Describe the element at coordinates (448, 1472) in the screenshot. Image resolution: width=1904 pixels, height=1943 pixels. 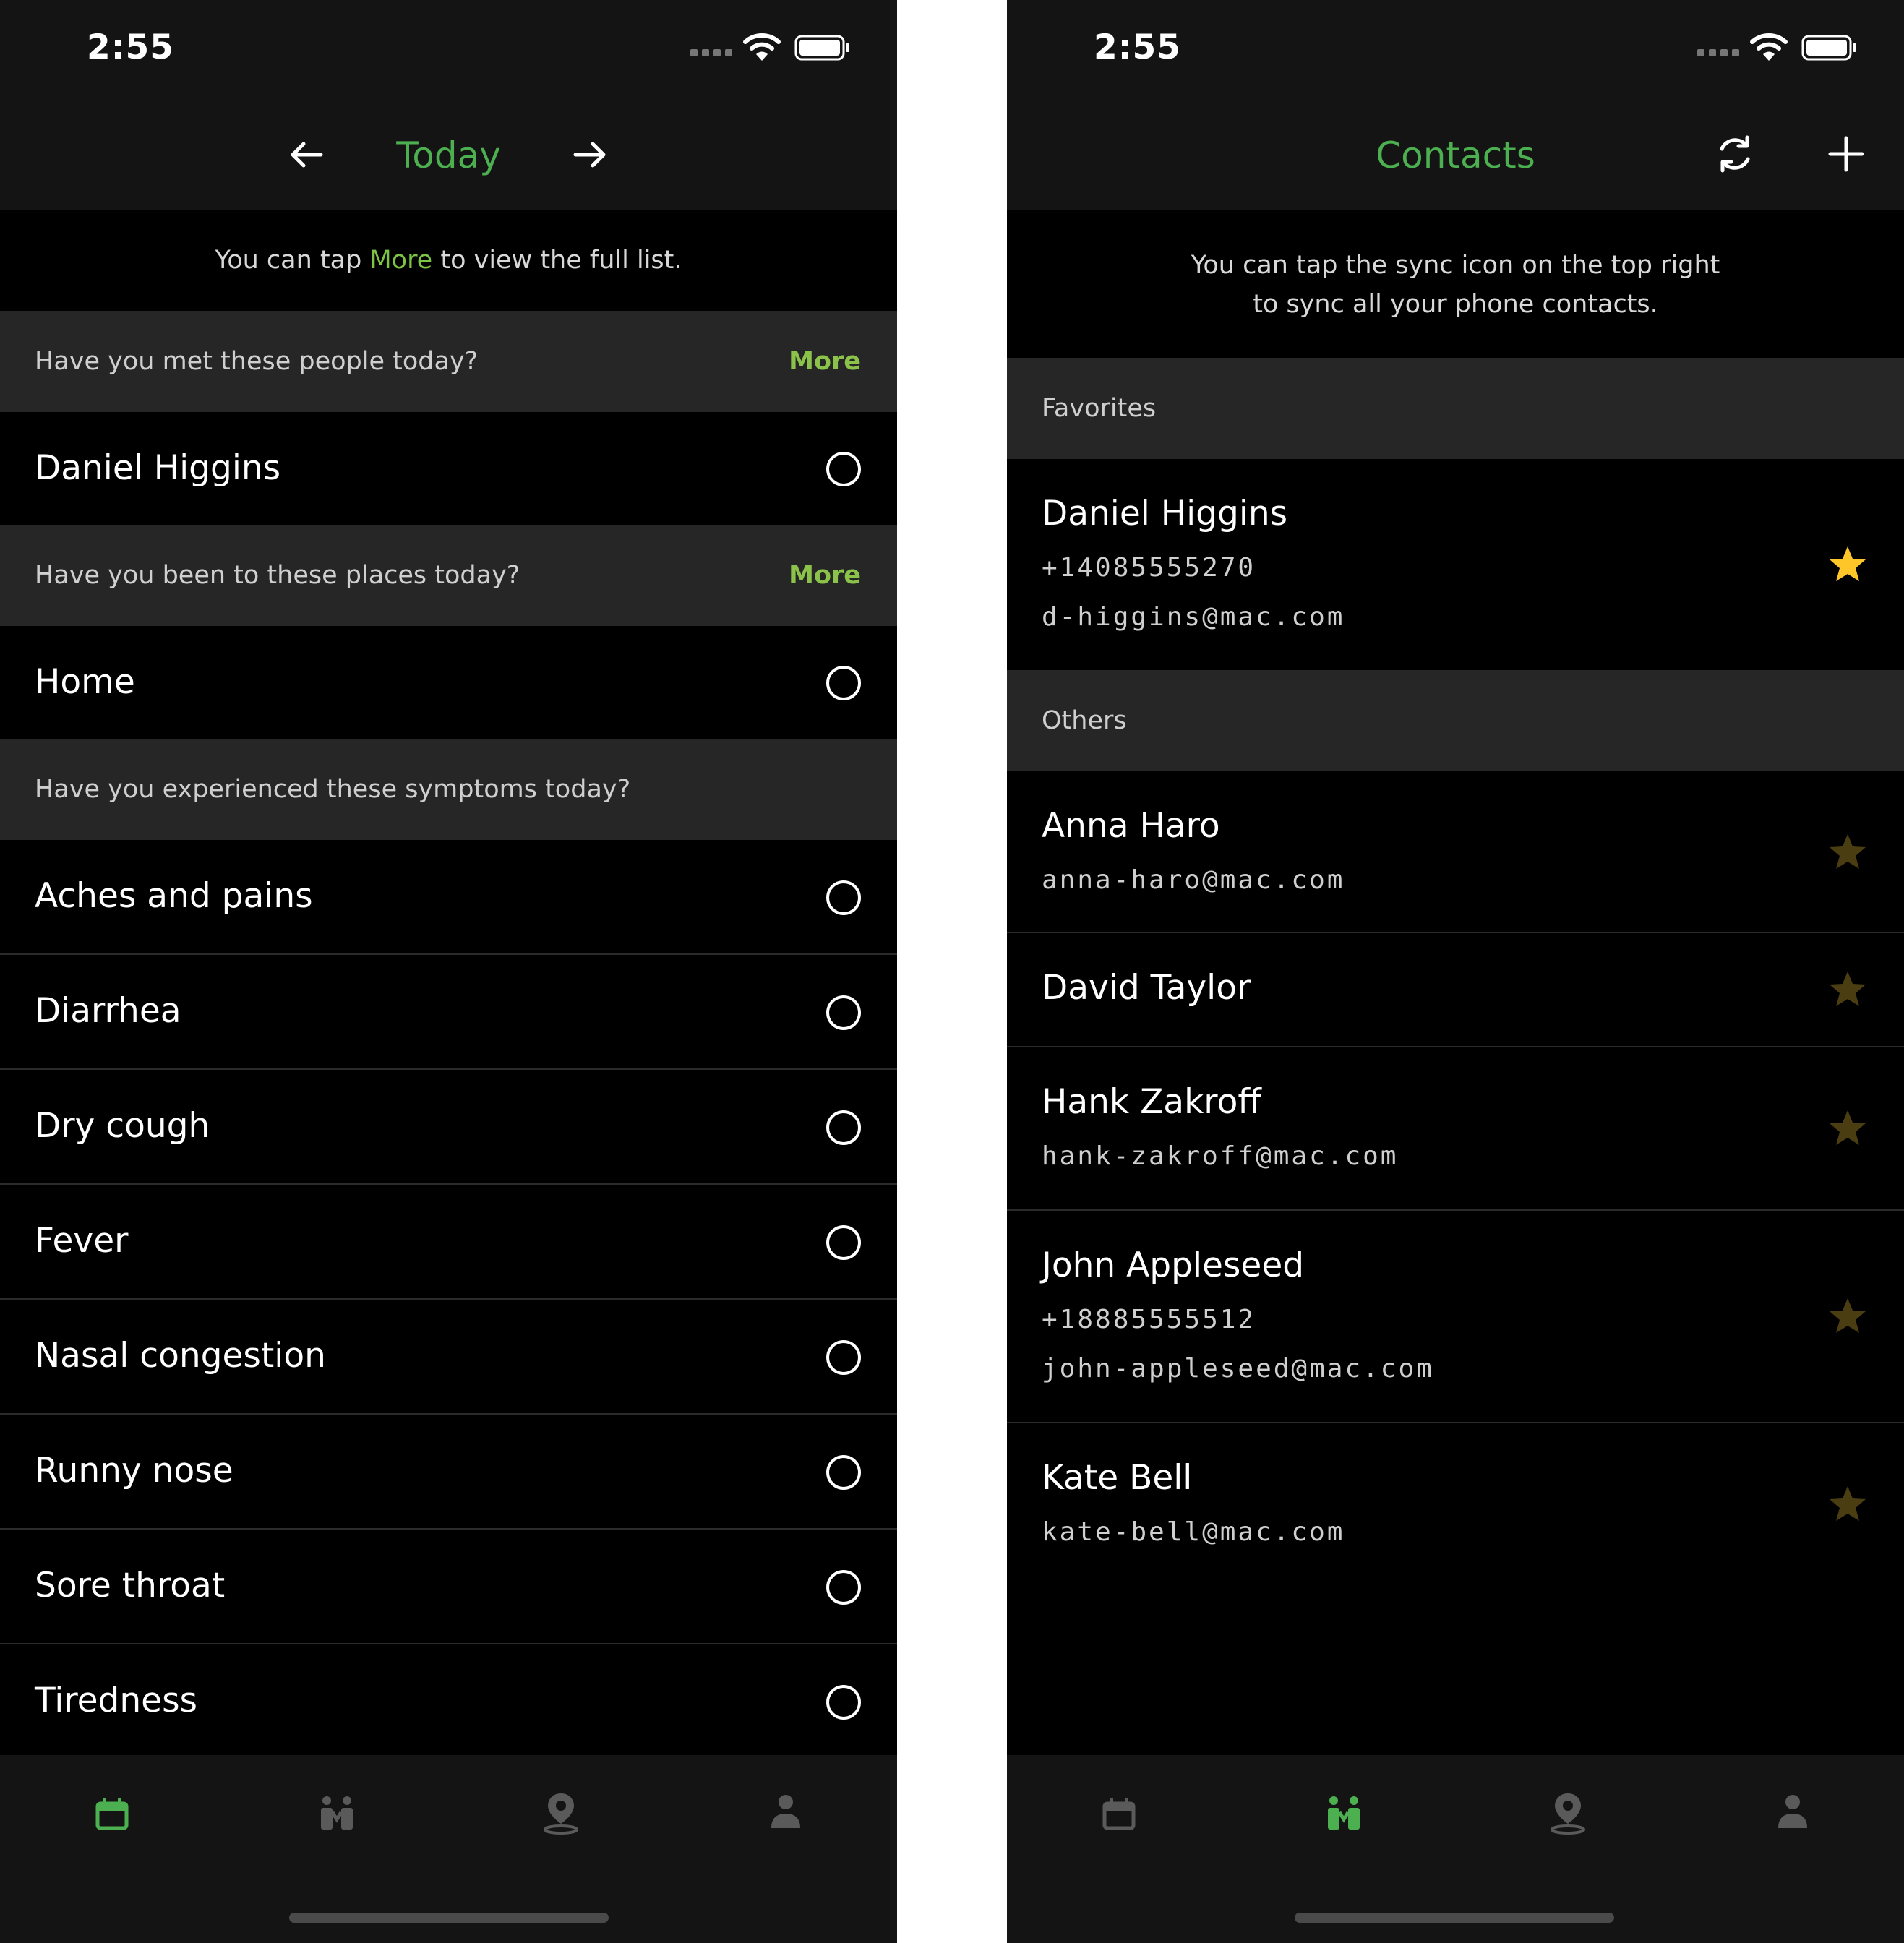
I see `list-item: Runny nose` at that location.